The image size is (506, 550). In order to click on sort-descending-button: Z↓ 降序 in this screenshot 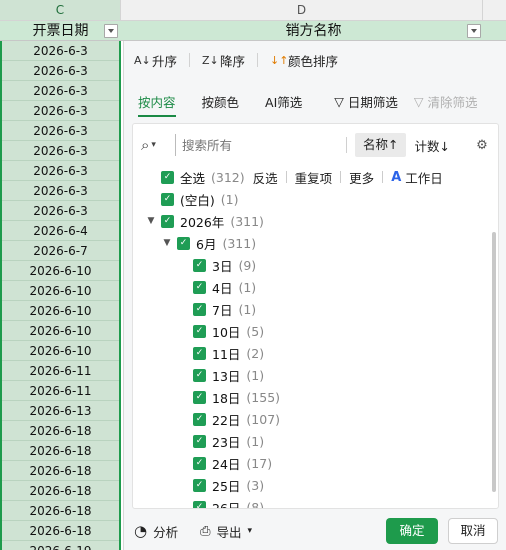, I will do `click(223, 60)`.